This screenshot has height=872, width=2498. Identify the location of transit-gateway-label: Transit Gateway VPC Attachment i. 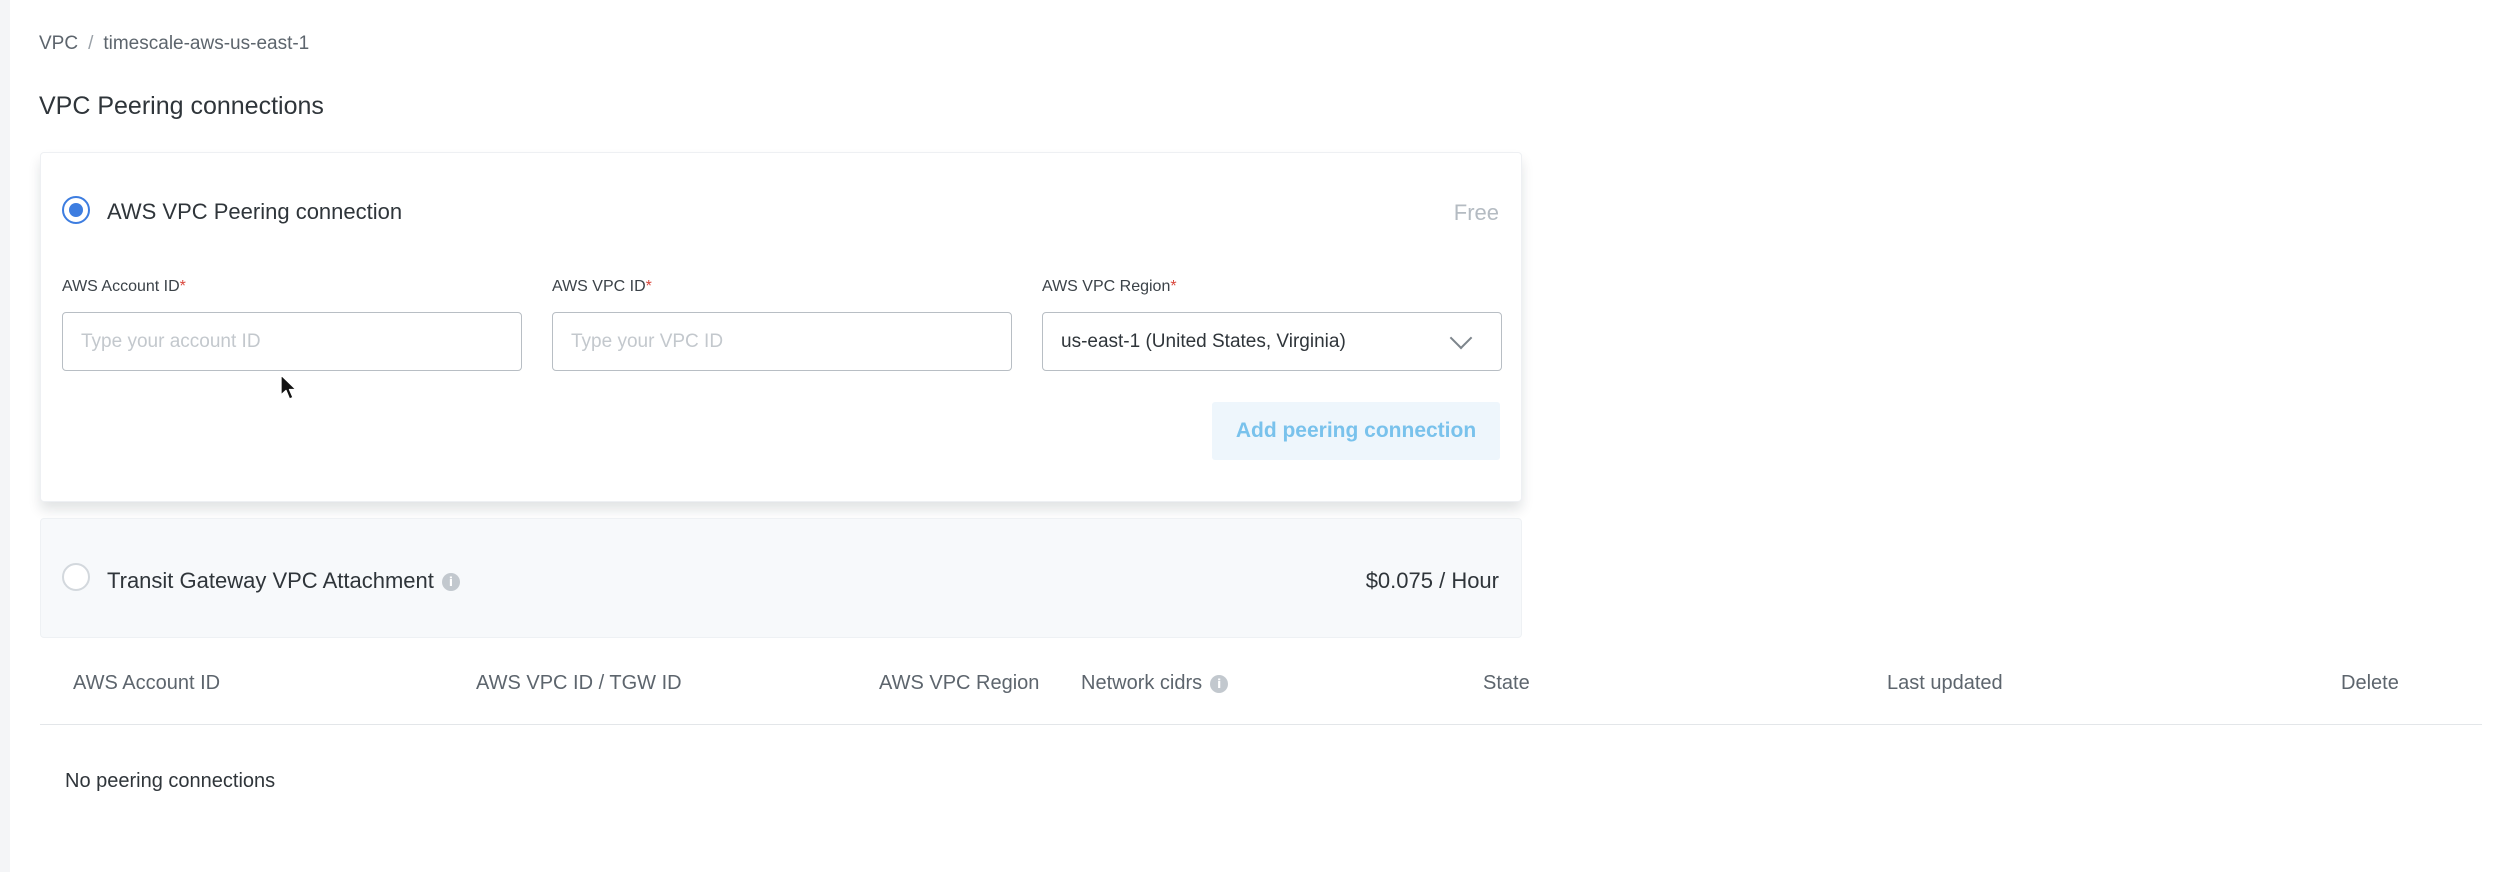
(283, 581).